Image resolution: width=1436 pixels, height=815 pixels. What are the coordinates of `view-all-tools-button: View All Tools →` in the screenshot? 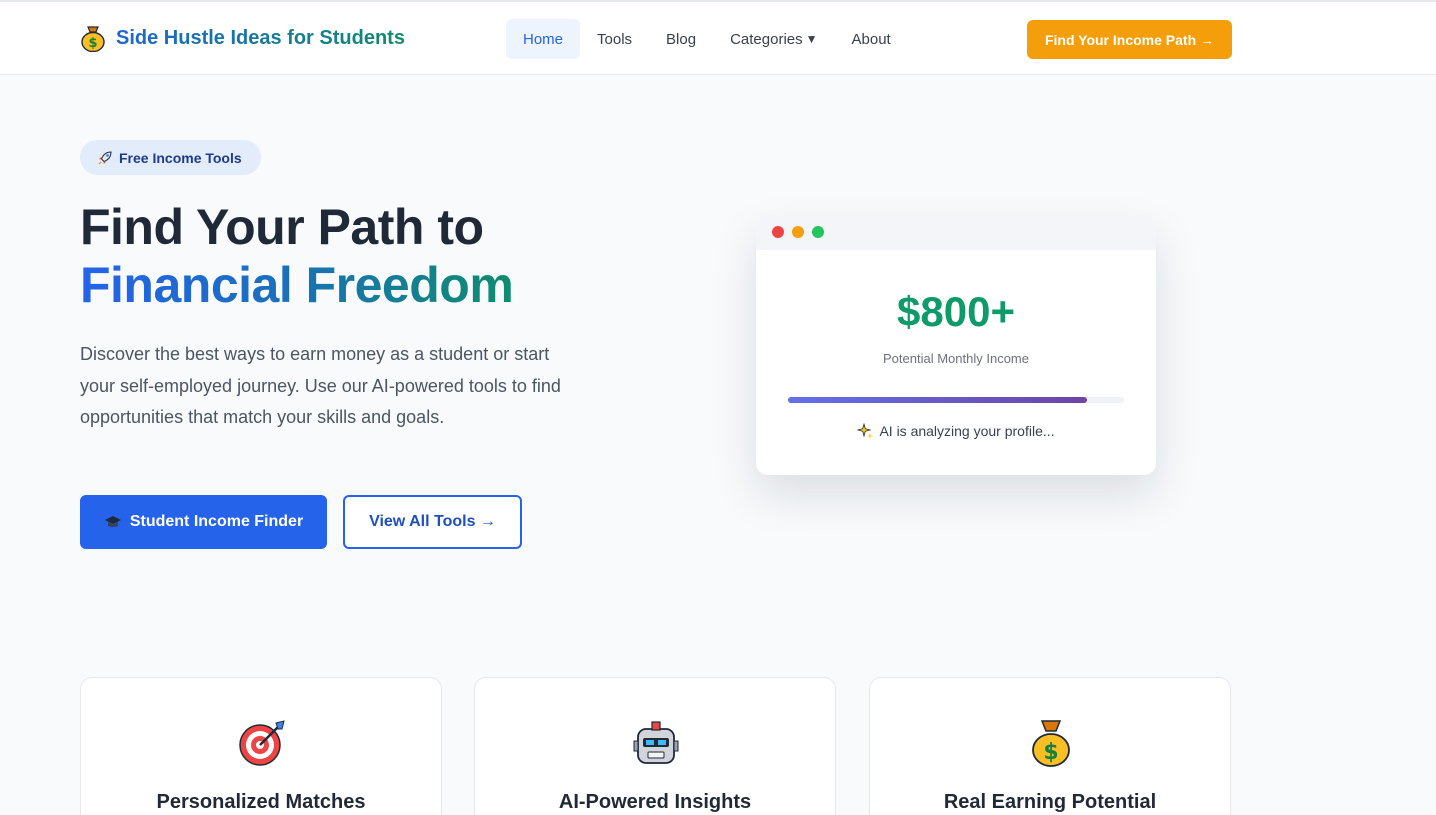 It's located at (432, 522).